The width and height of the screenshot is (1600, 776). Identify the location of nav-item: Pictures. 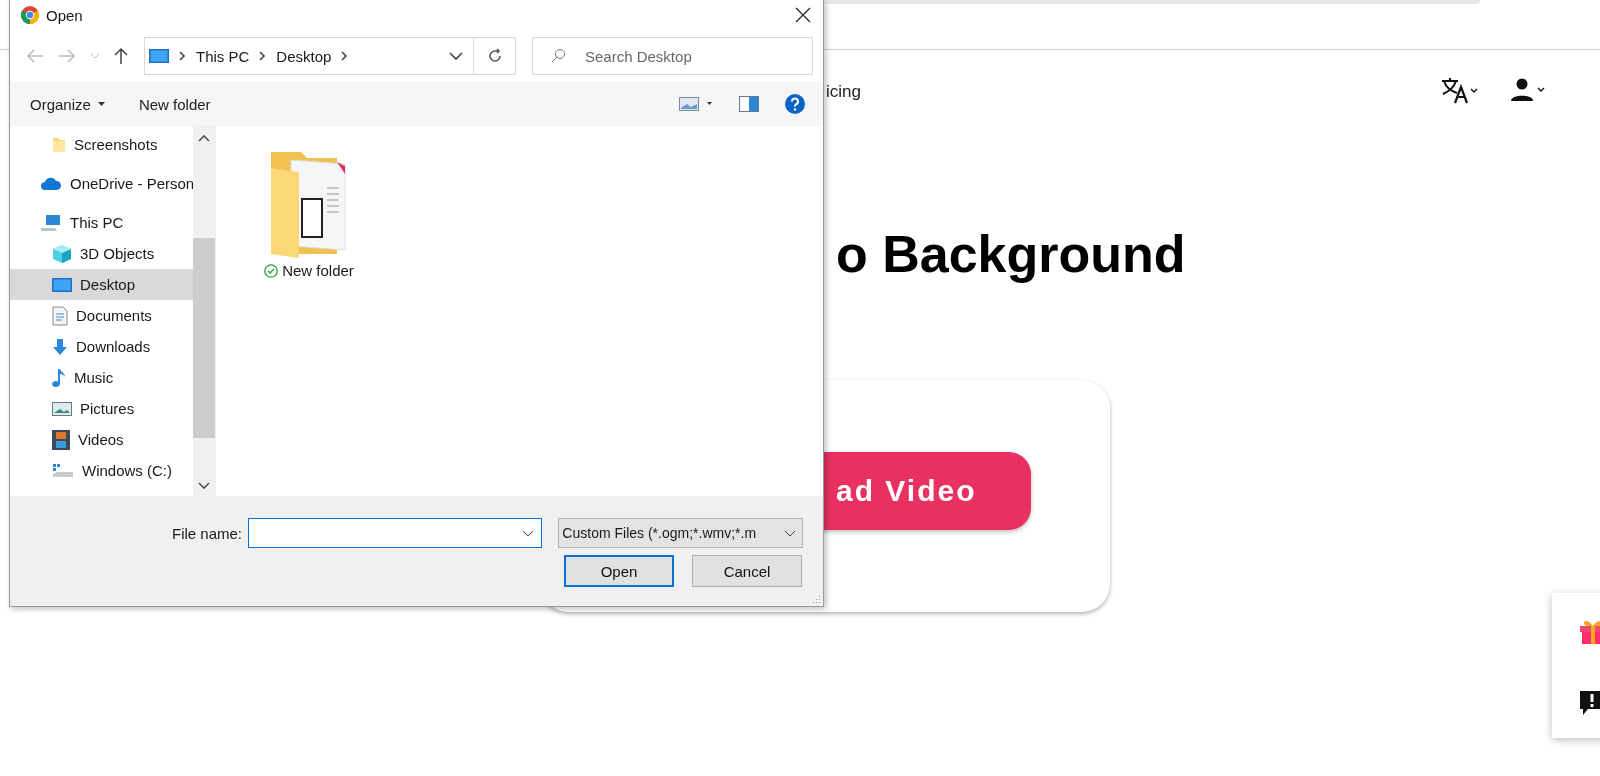
(101, 408).